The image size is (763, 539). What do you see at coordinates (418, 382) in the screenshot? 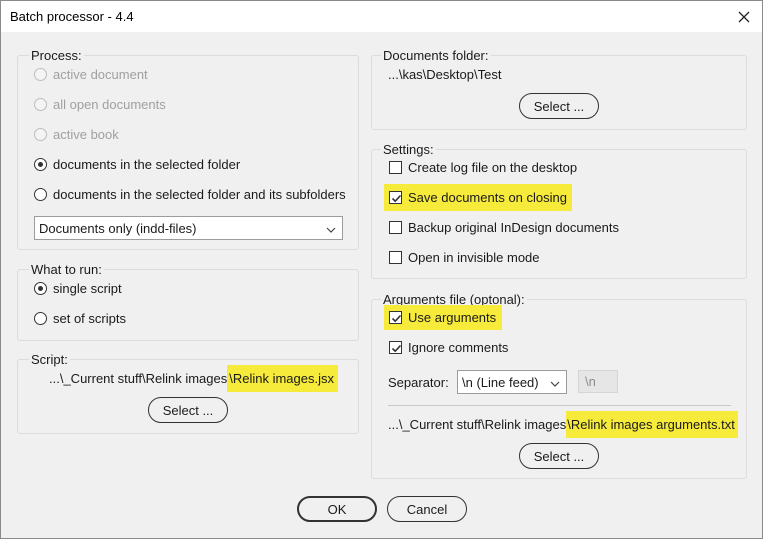
I see `separator-label: Separator:` at bounding box center [418, 382].